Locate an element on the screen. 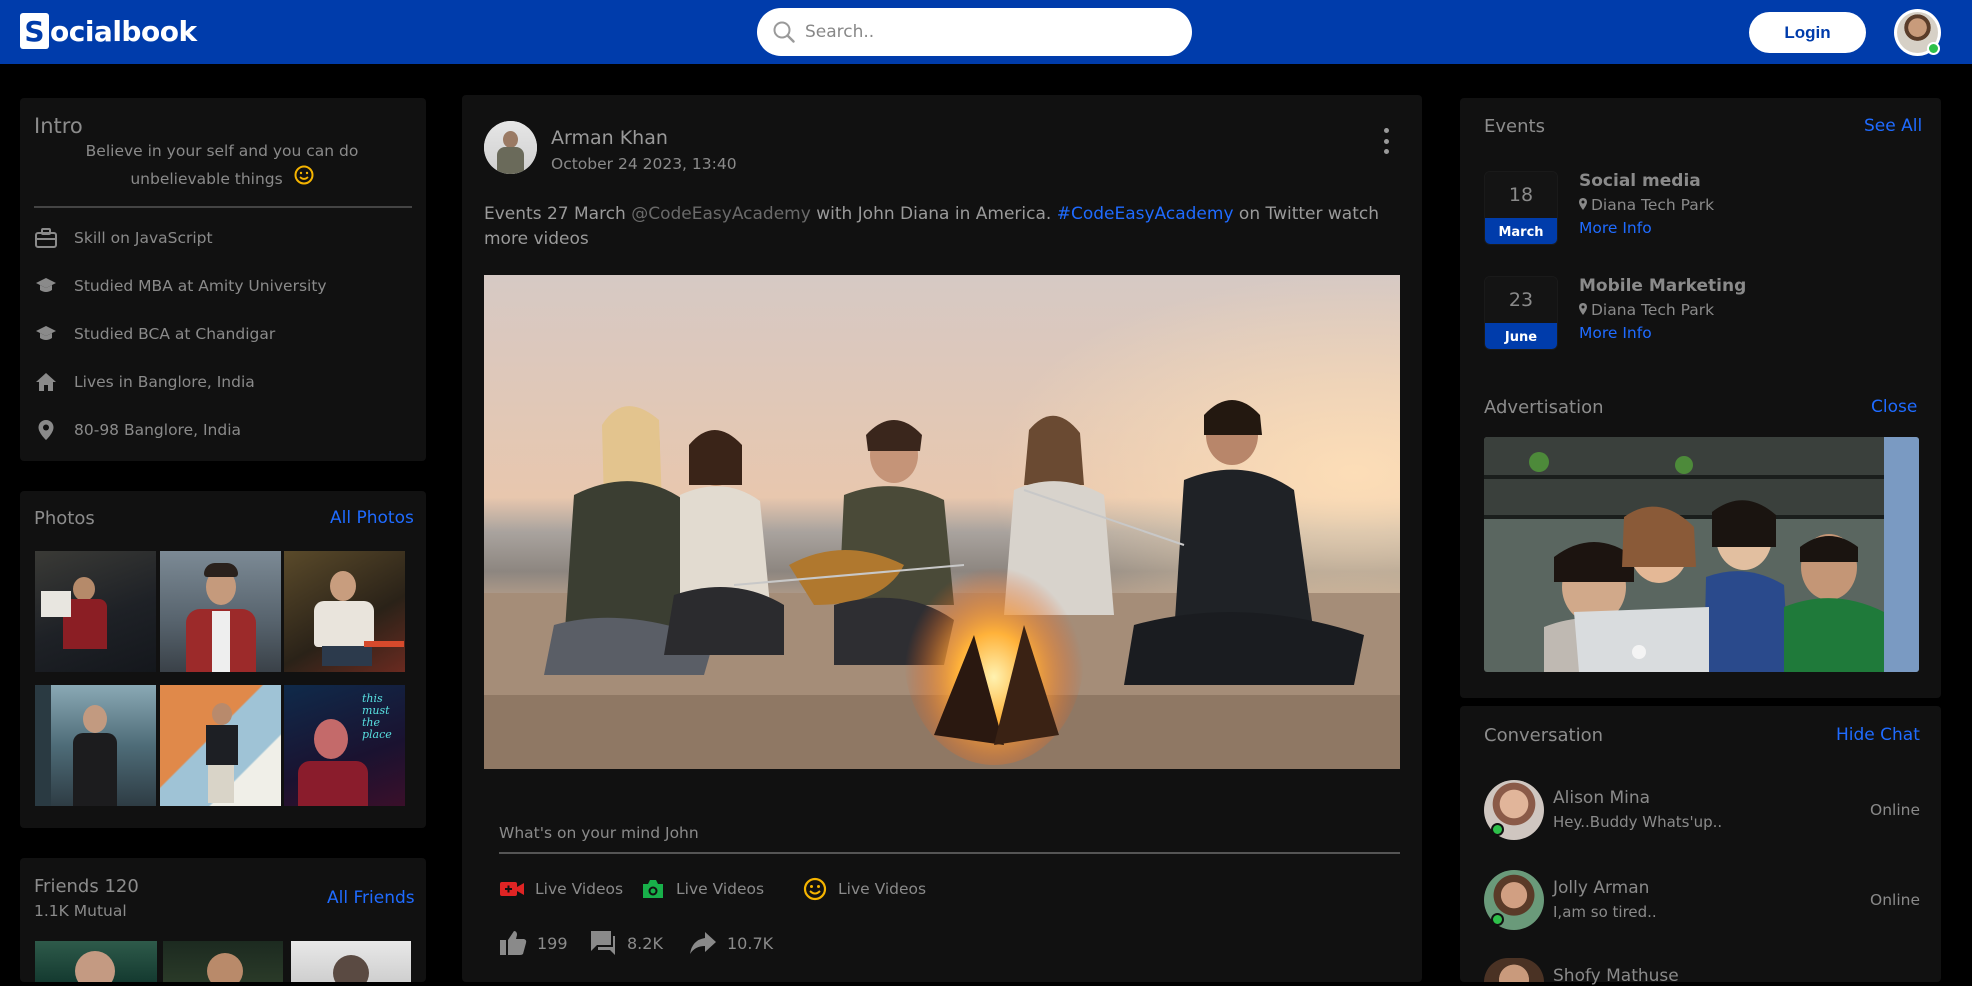 Image resolution: width=1972 pixels, height=986 pixels. event-date-badge: 23 June is located at coordinates (1521, 313).